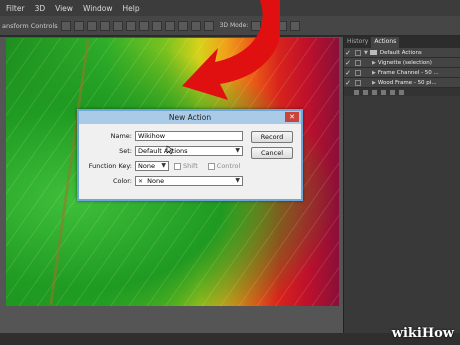 The width and height of the screenshot is (460, 345). What do you see at coordinates (402, 42) in the screenshot?
I see `panel-tabs: History Actions` at bounding box center [402, 42].